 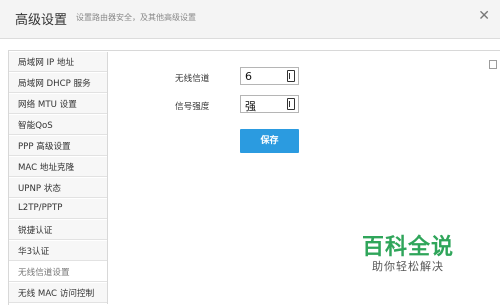 What do you see at coordinates (46, 168) in the screenshot?
I see `sidebar-item-label: MAC 地址克隆` at bounding box center [46, 168].